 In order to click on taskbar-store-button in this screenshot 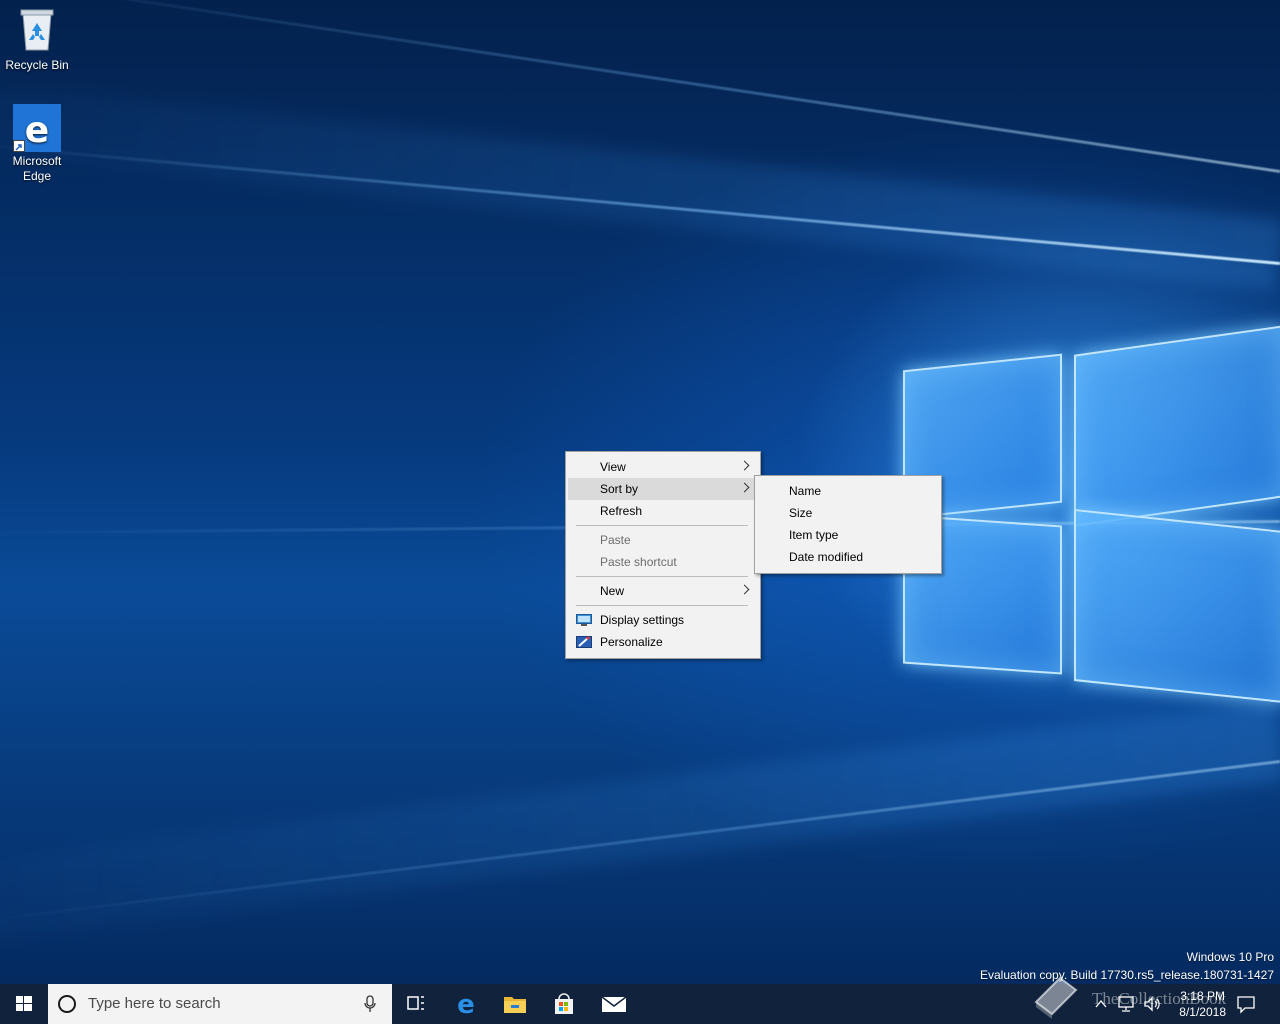, I will do `click(564, 1004)`.